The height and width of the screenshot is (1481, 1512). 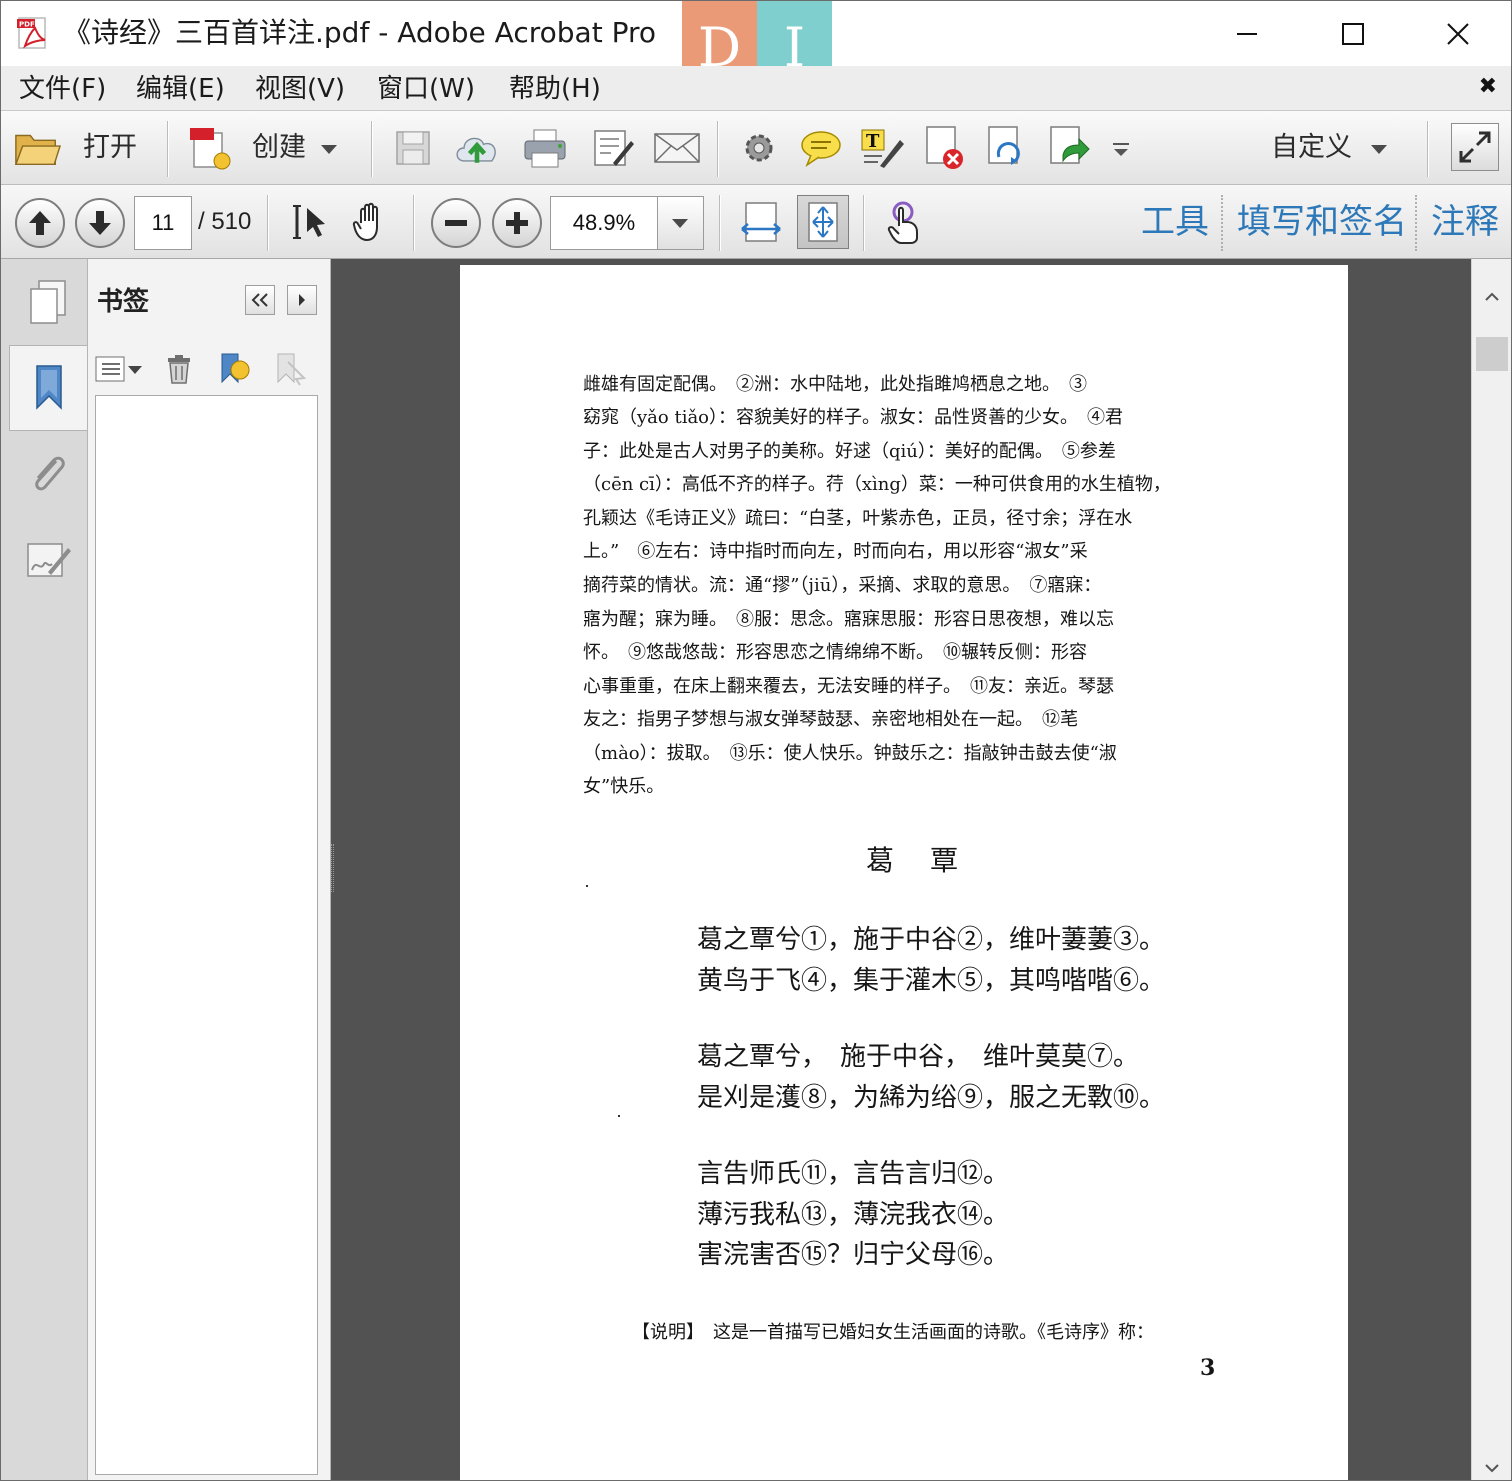 I want to click on full-screen-icon, so click(x=1475, y=147).